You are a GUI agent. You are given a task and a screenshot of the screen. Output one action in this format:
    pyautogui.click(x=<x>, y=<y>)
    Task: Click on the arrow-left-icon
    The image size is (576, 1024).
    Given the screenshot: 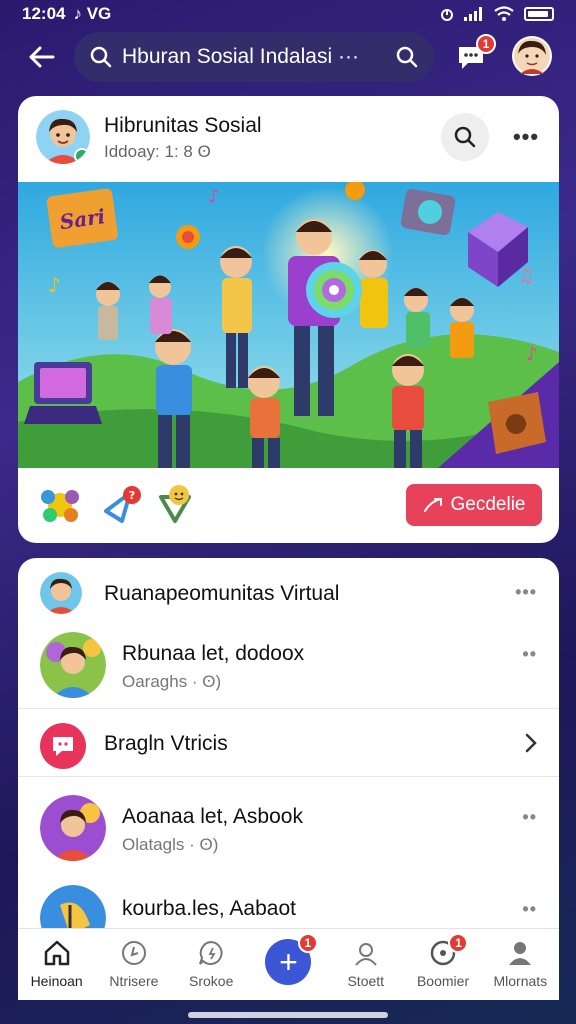 What is the action you would take?
    pyautogui.click(x=42, y=57)
    